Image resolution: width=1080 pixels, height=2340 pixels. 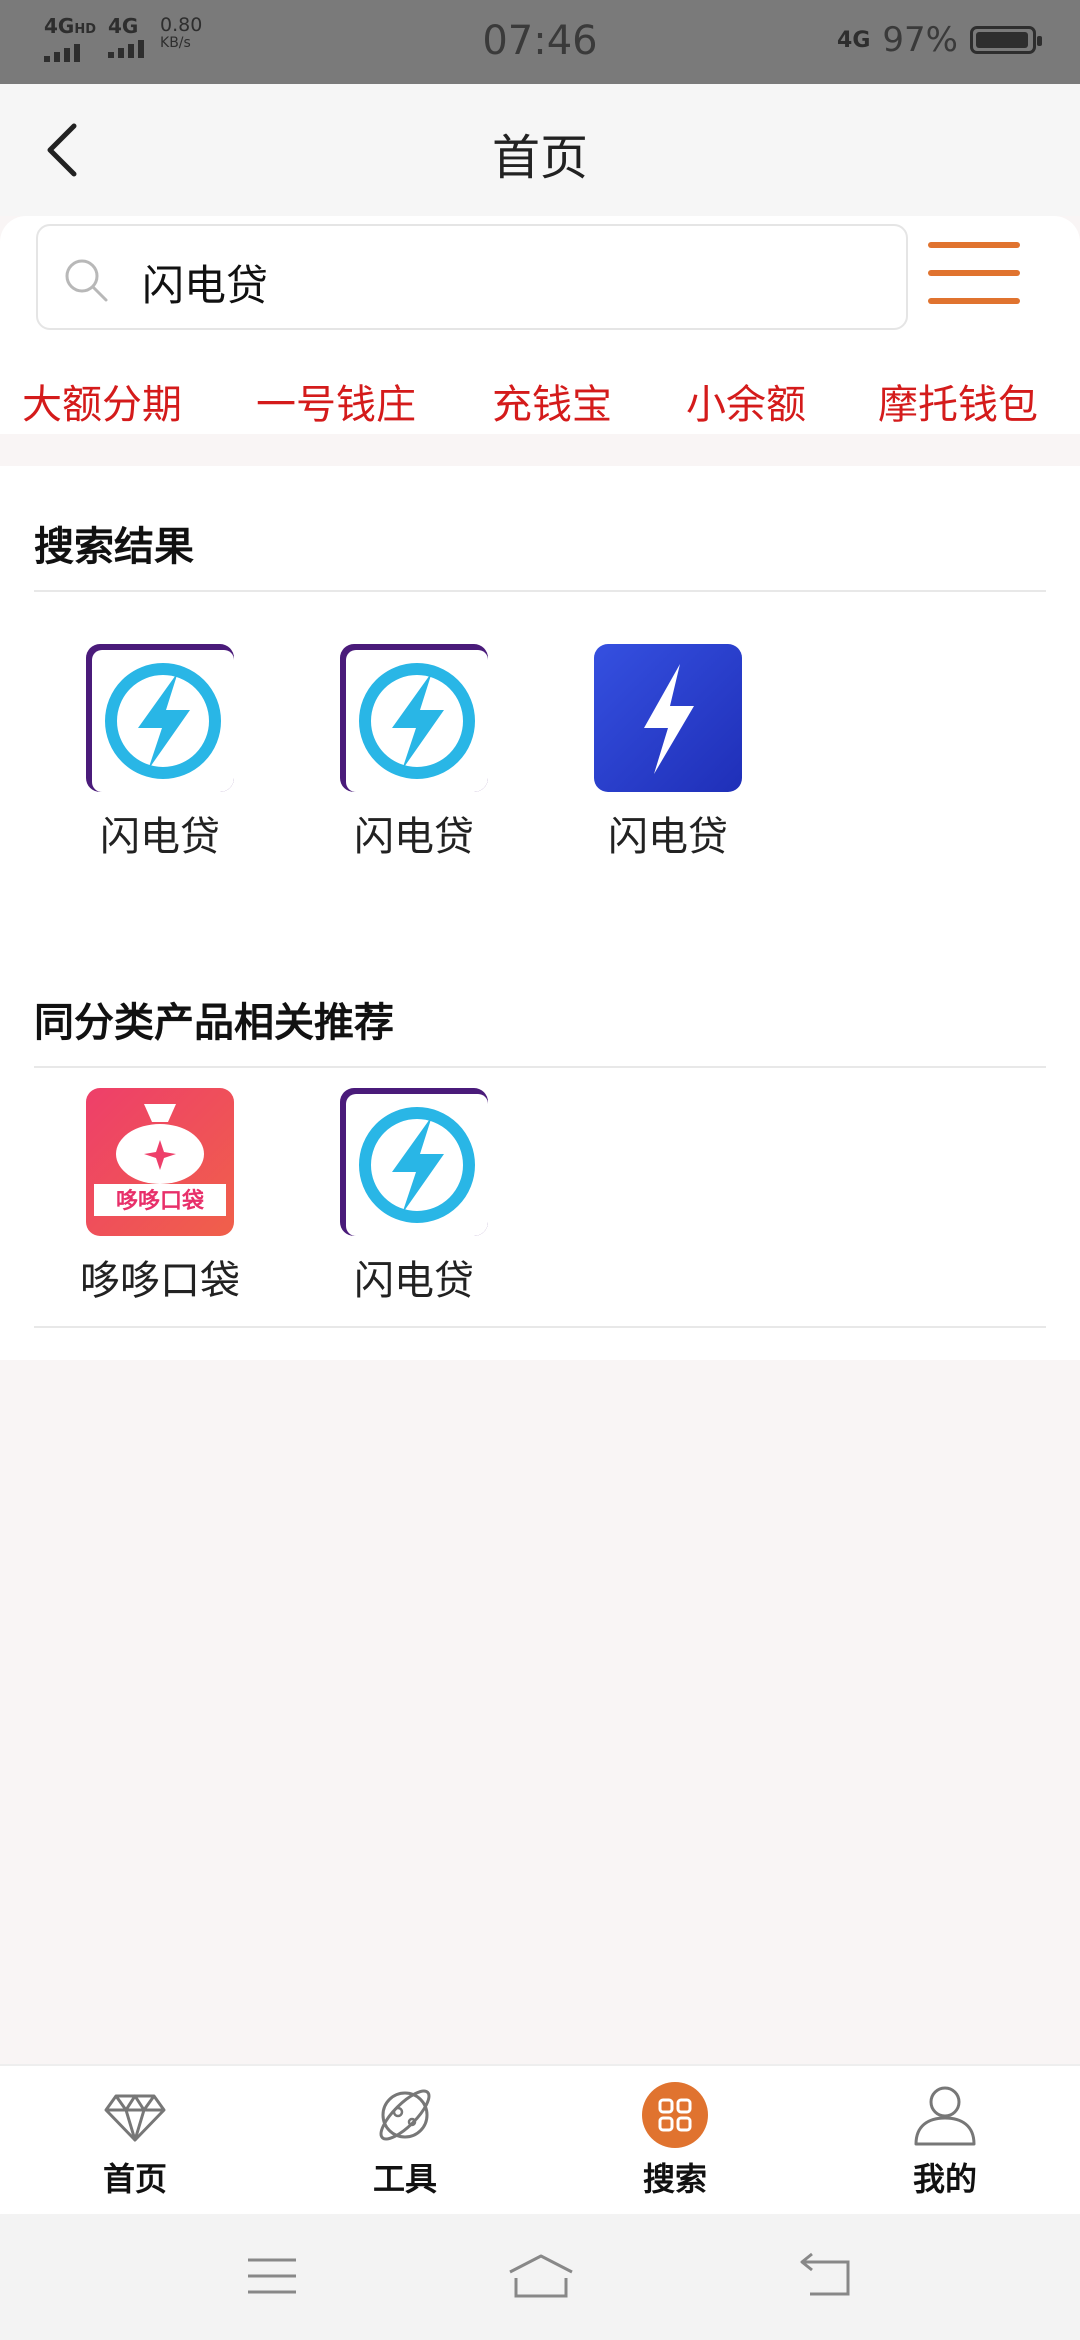 I want to click on home-nav-icon, so click(x=541, y=2277).